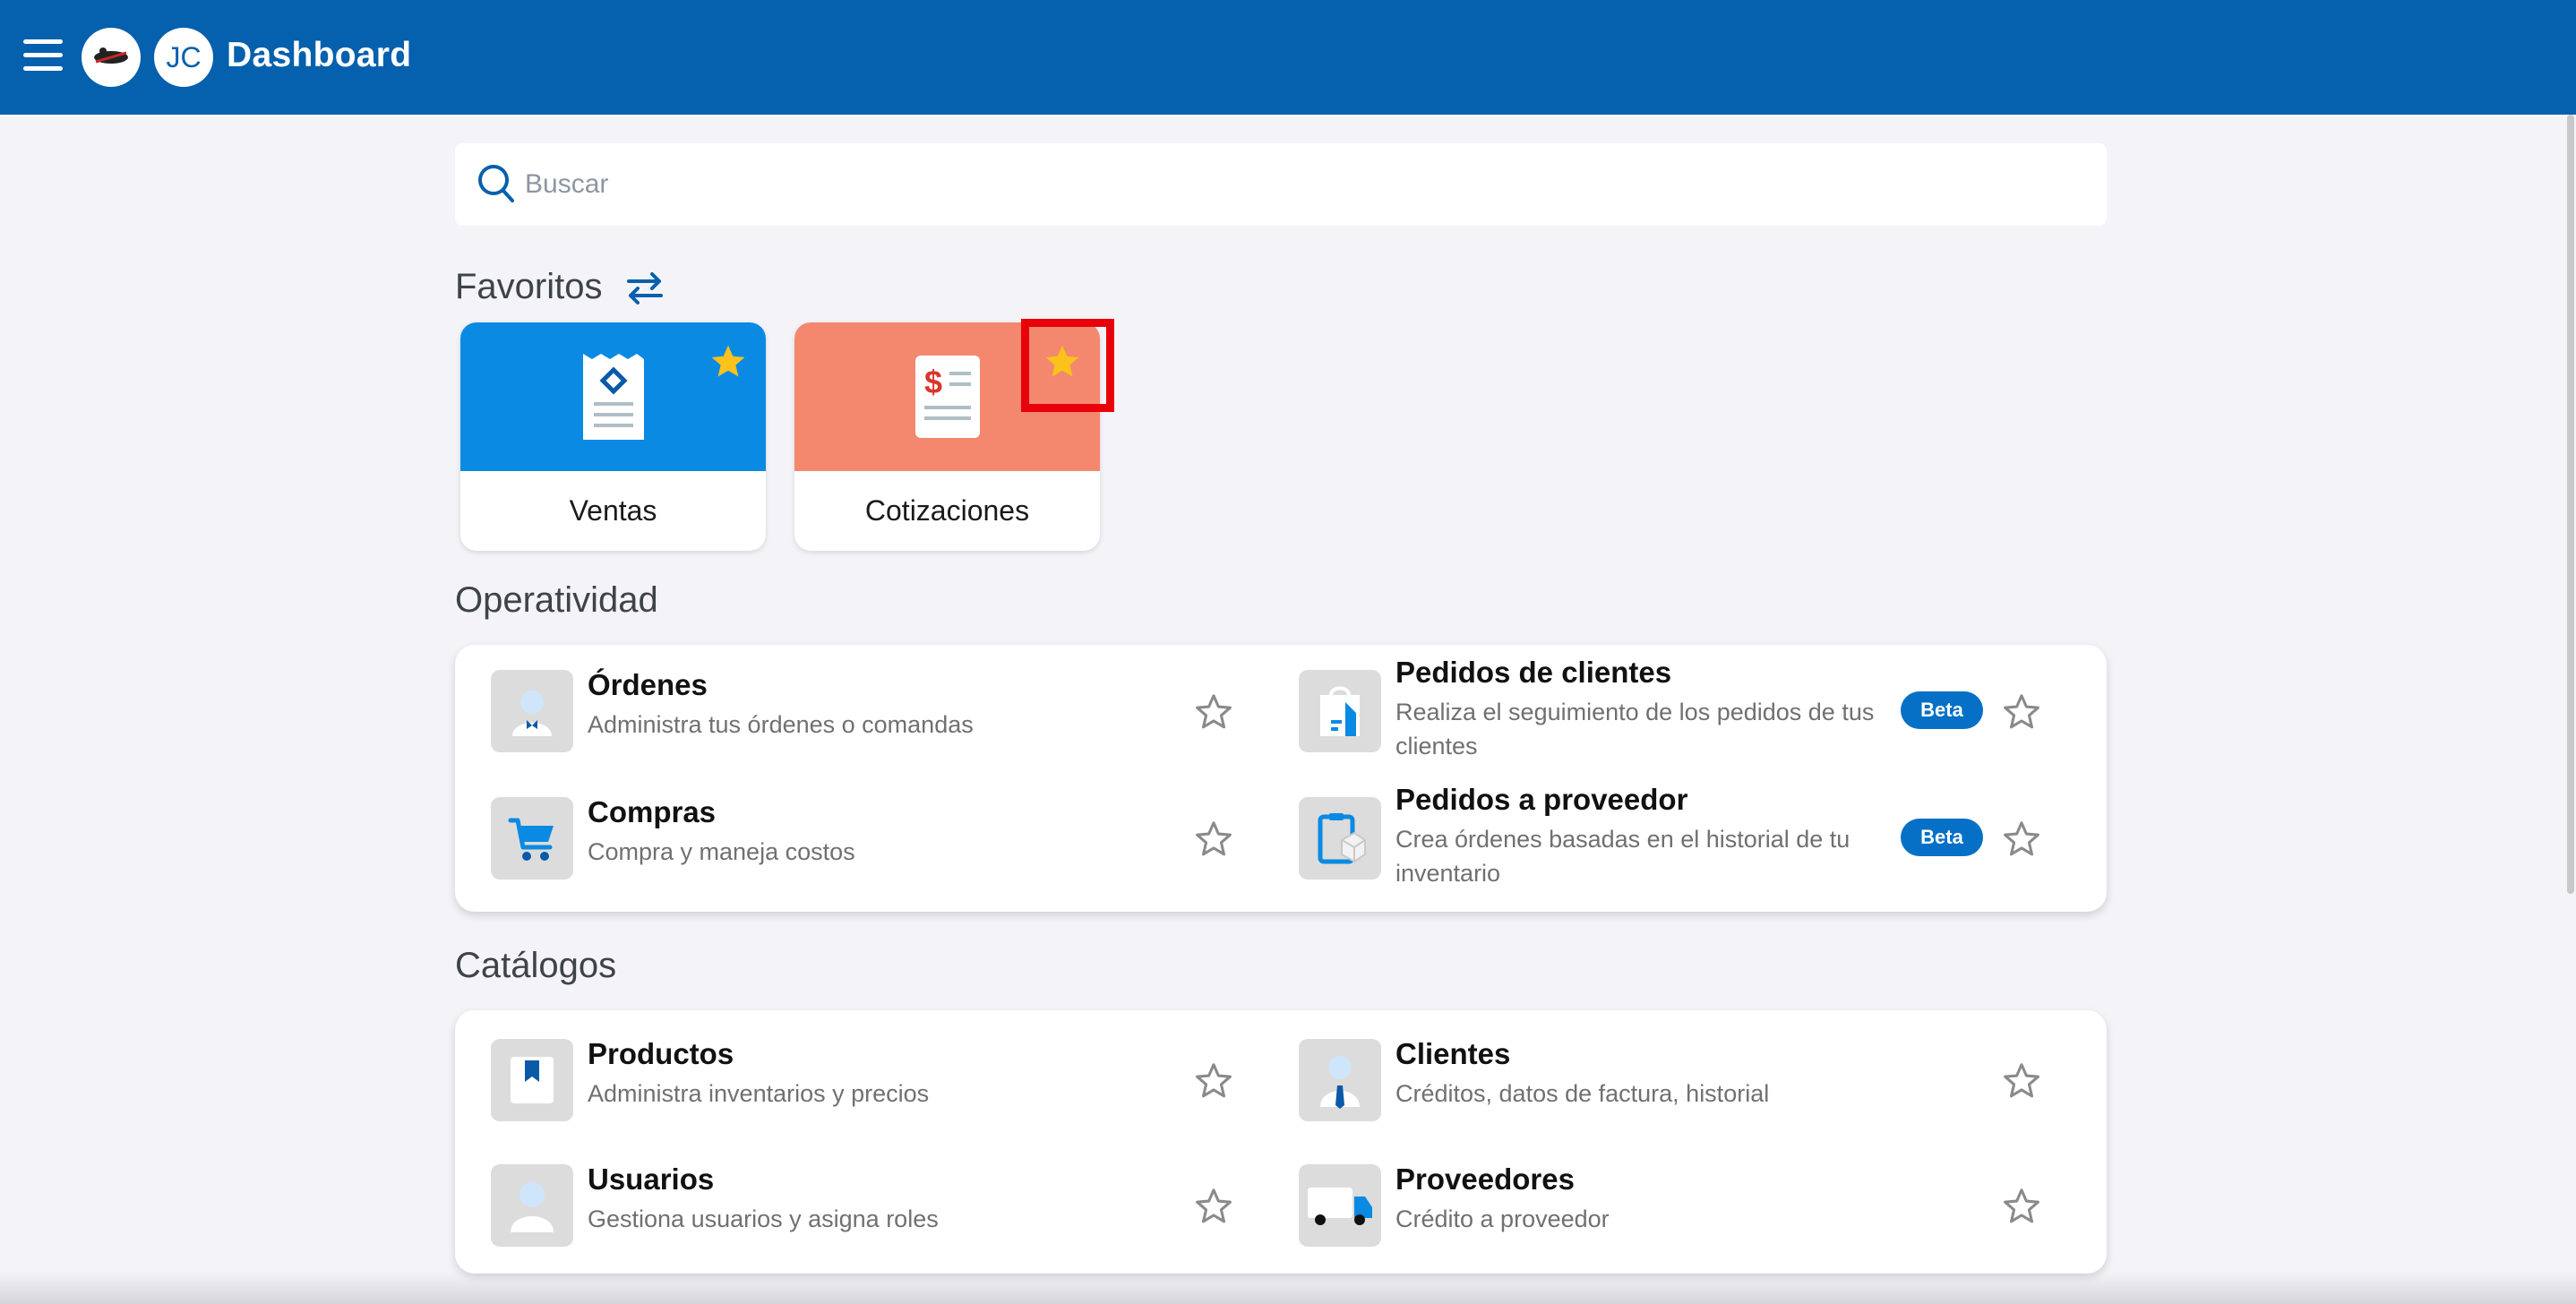 This screenshot has height=1304, width=2576. What do you see at coordinates (1288, 1288) in the screenshot?
I see `bottom-shadow` at bounding box center [1288, 1288].